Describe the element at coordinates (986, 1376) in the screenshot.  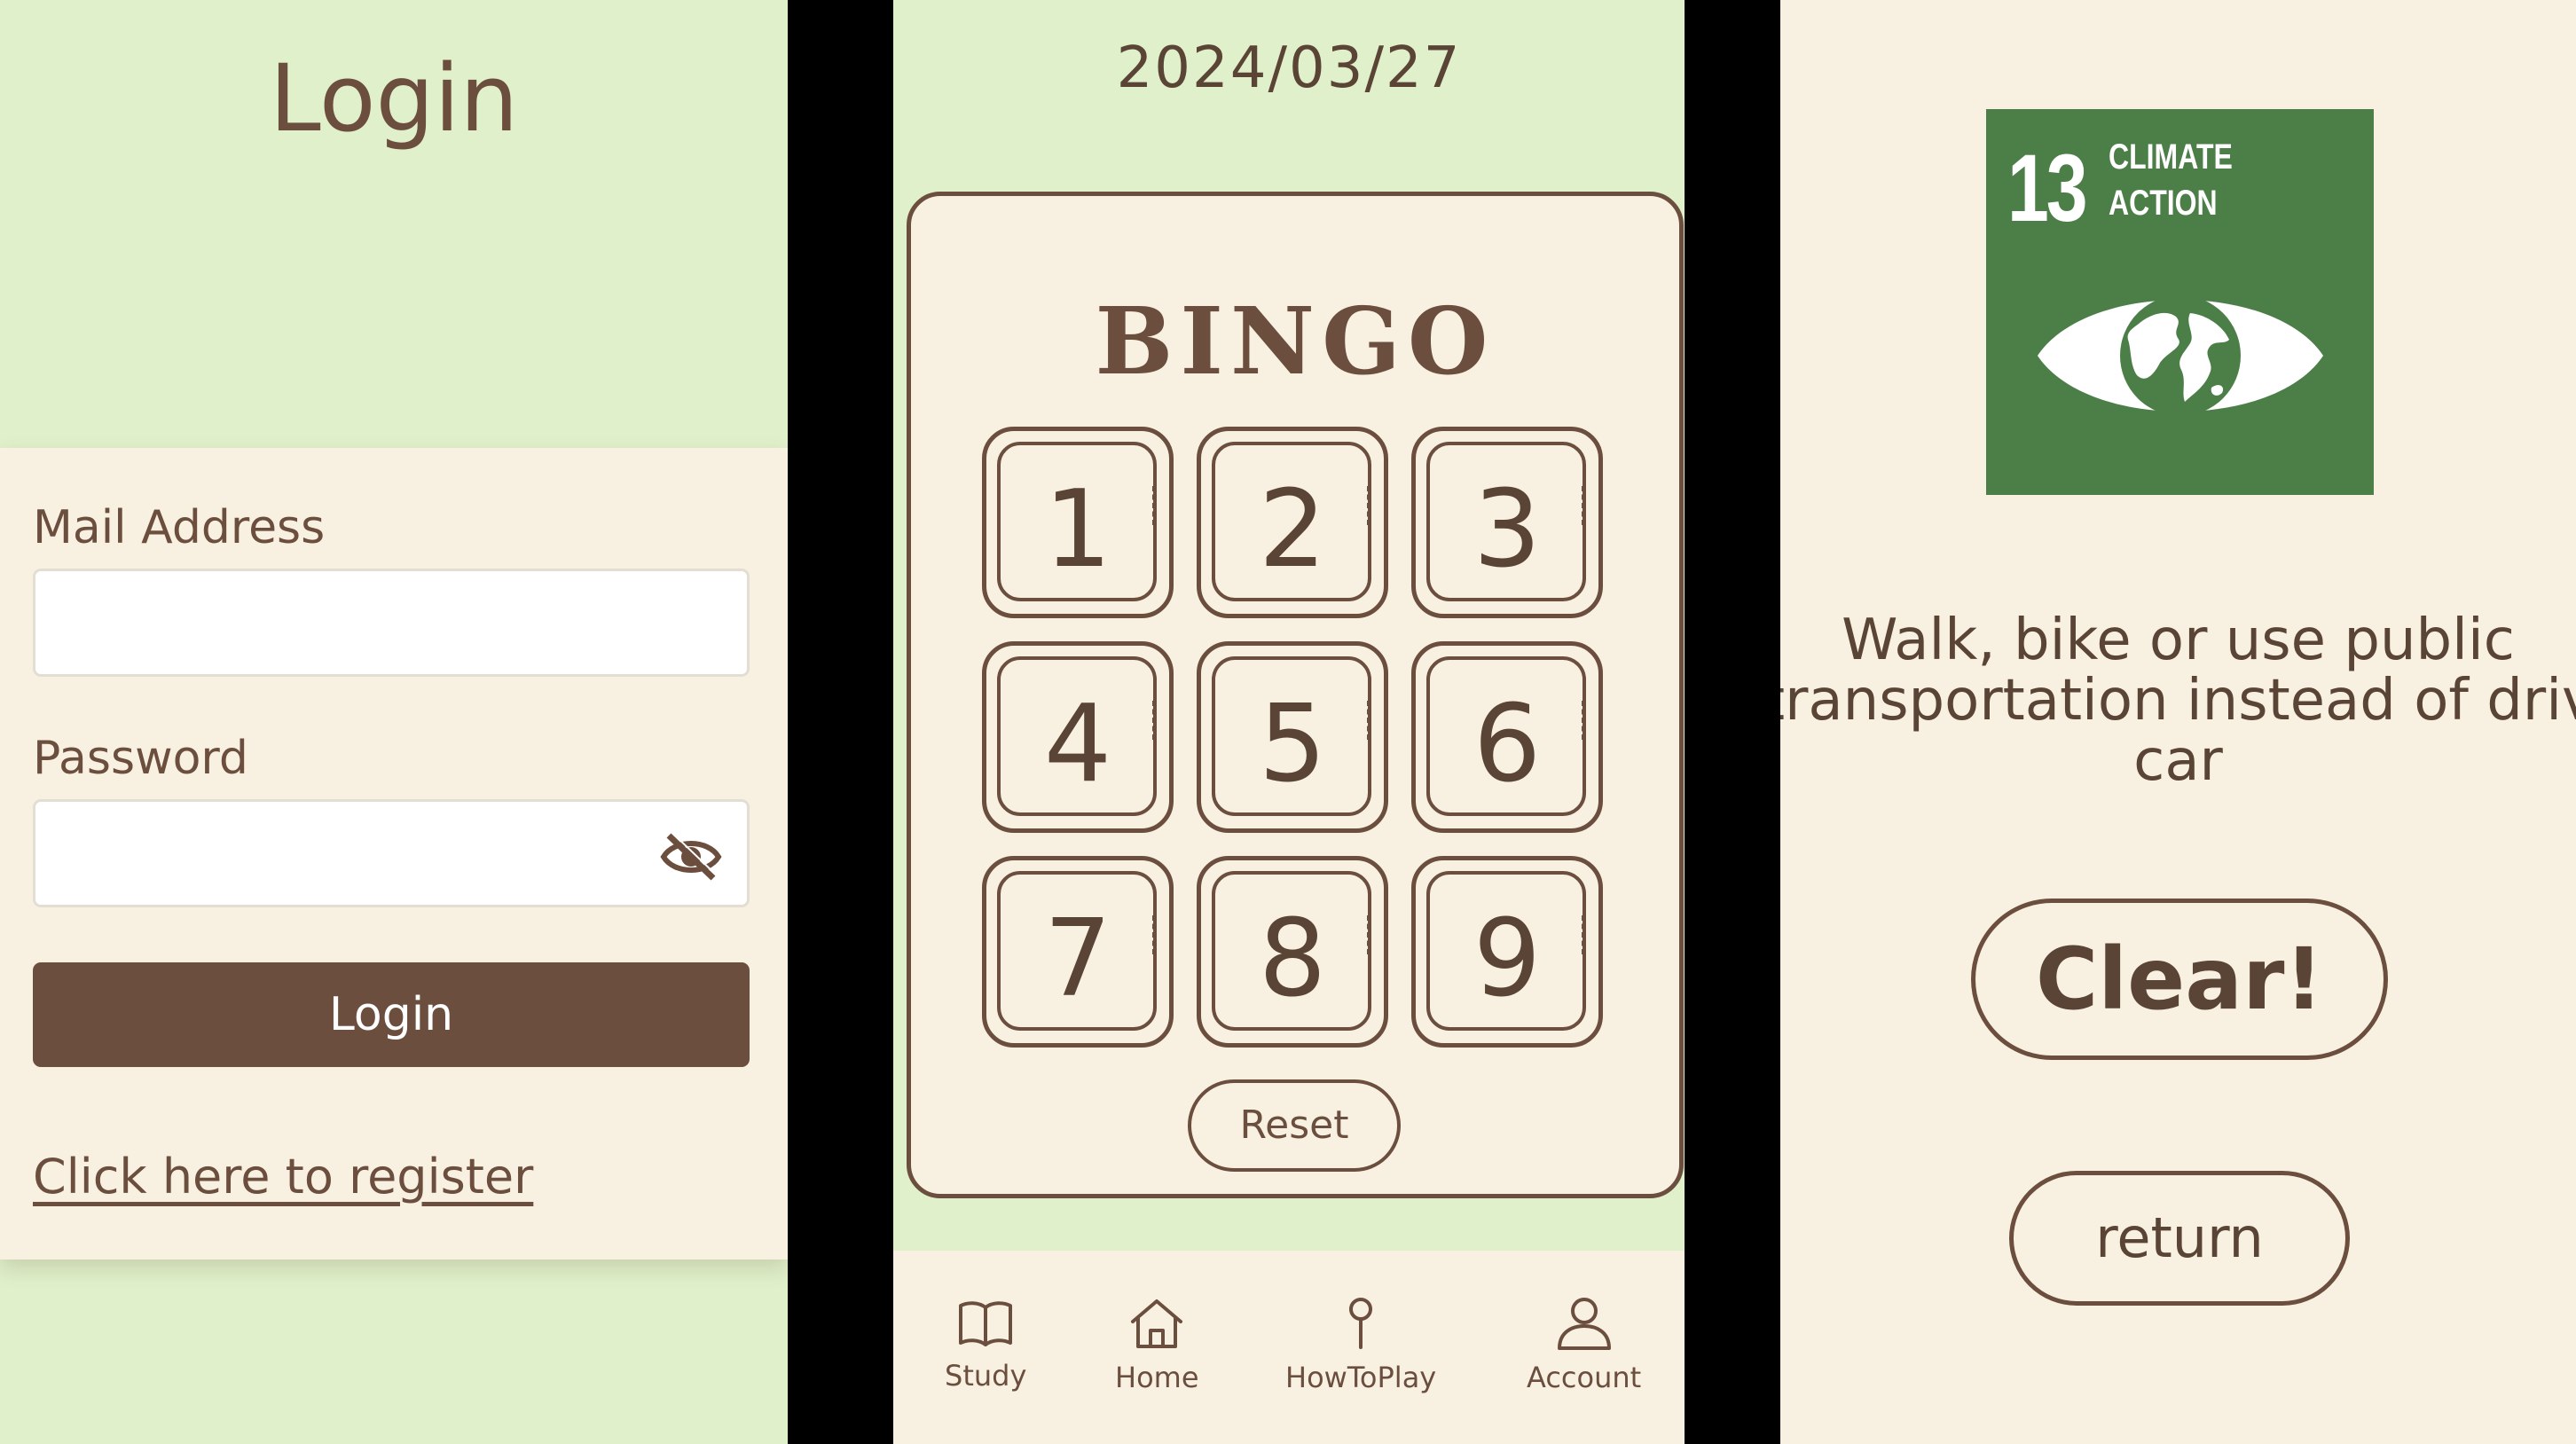
I see `nav-label-study: Study` at that location.